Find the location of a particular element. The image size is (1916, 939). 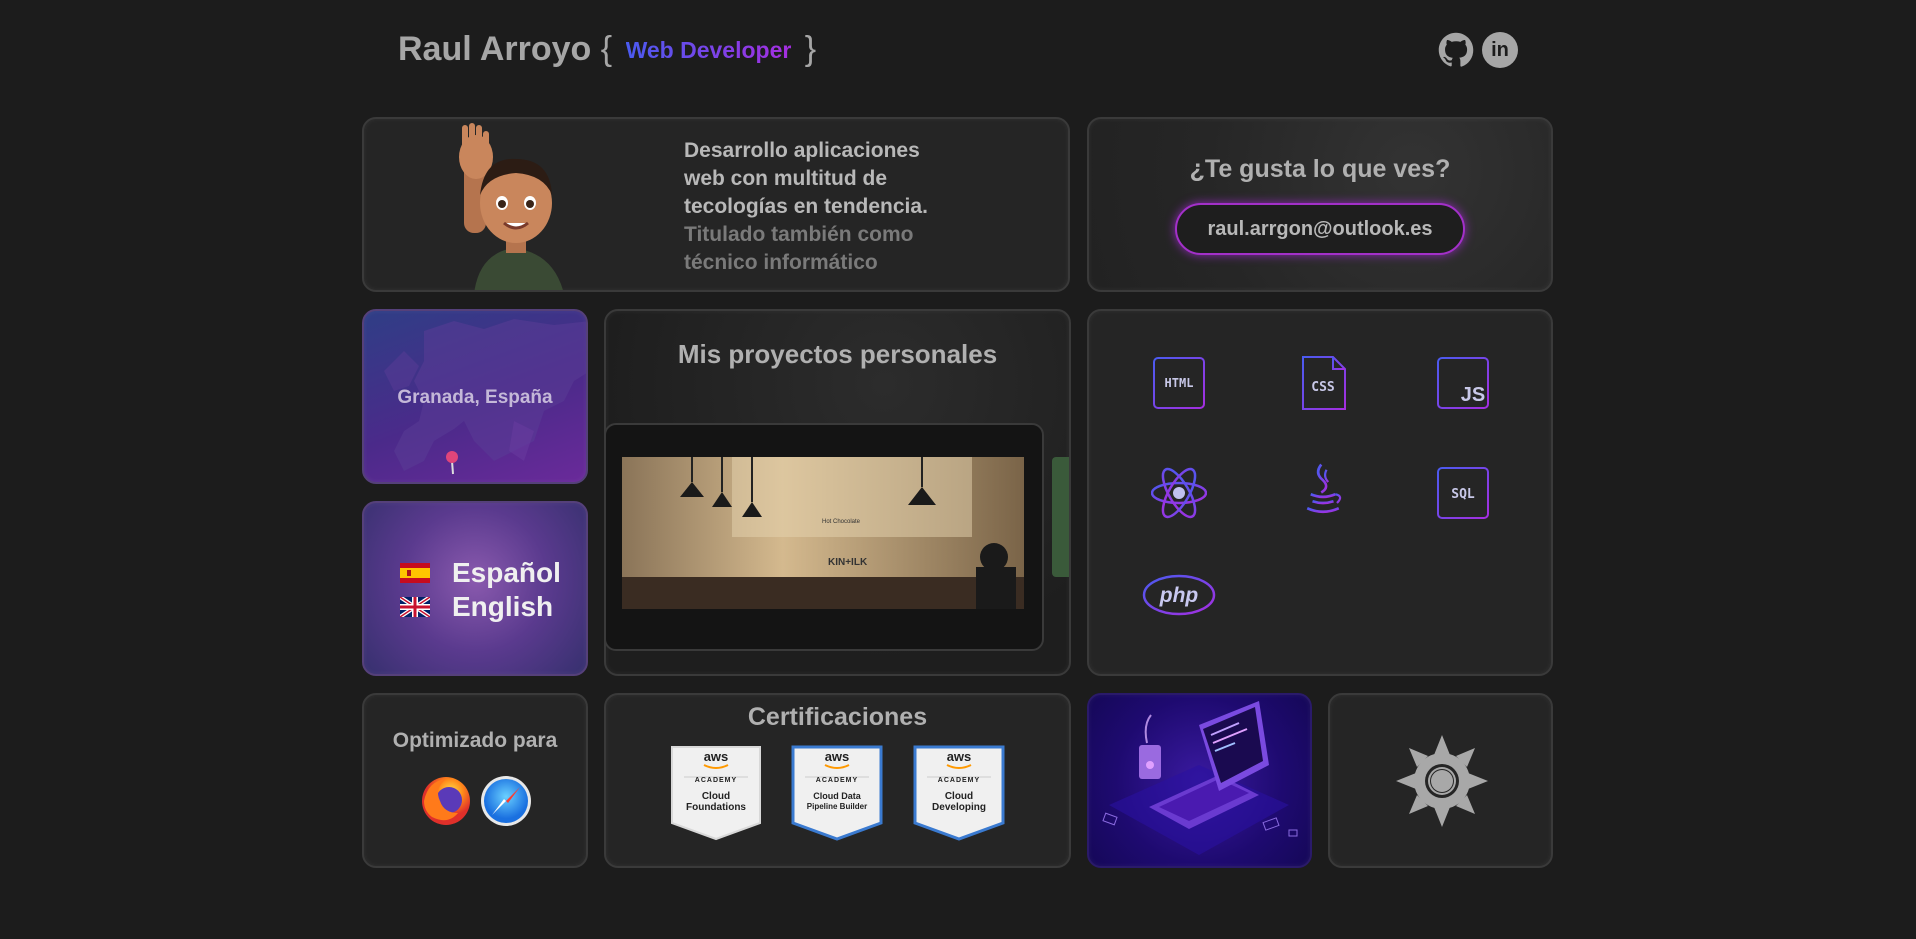

js-icon: JS is located at coordinates (1463, 383).